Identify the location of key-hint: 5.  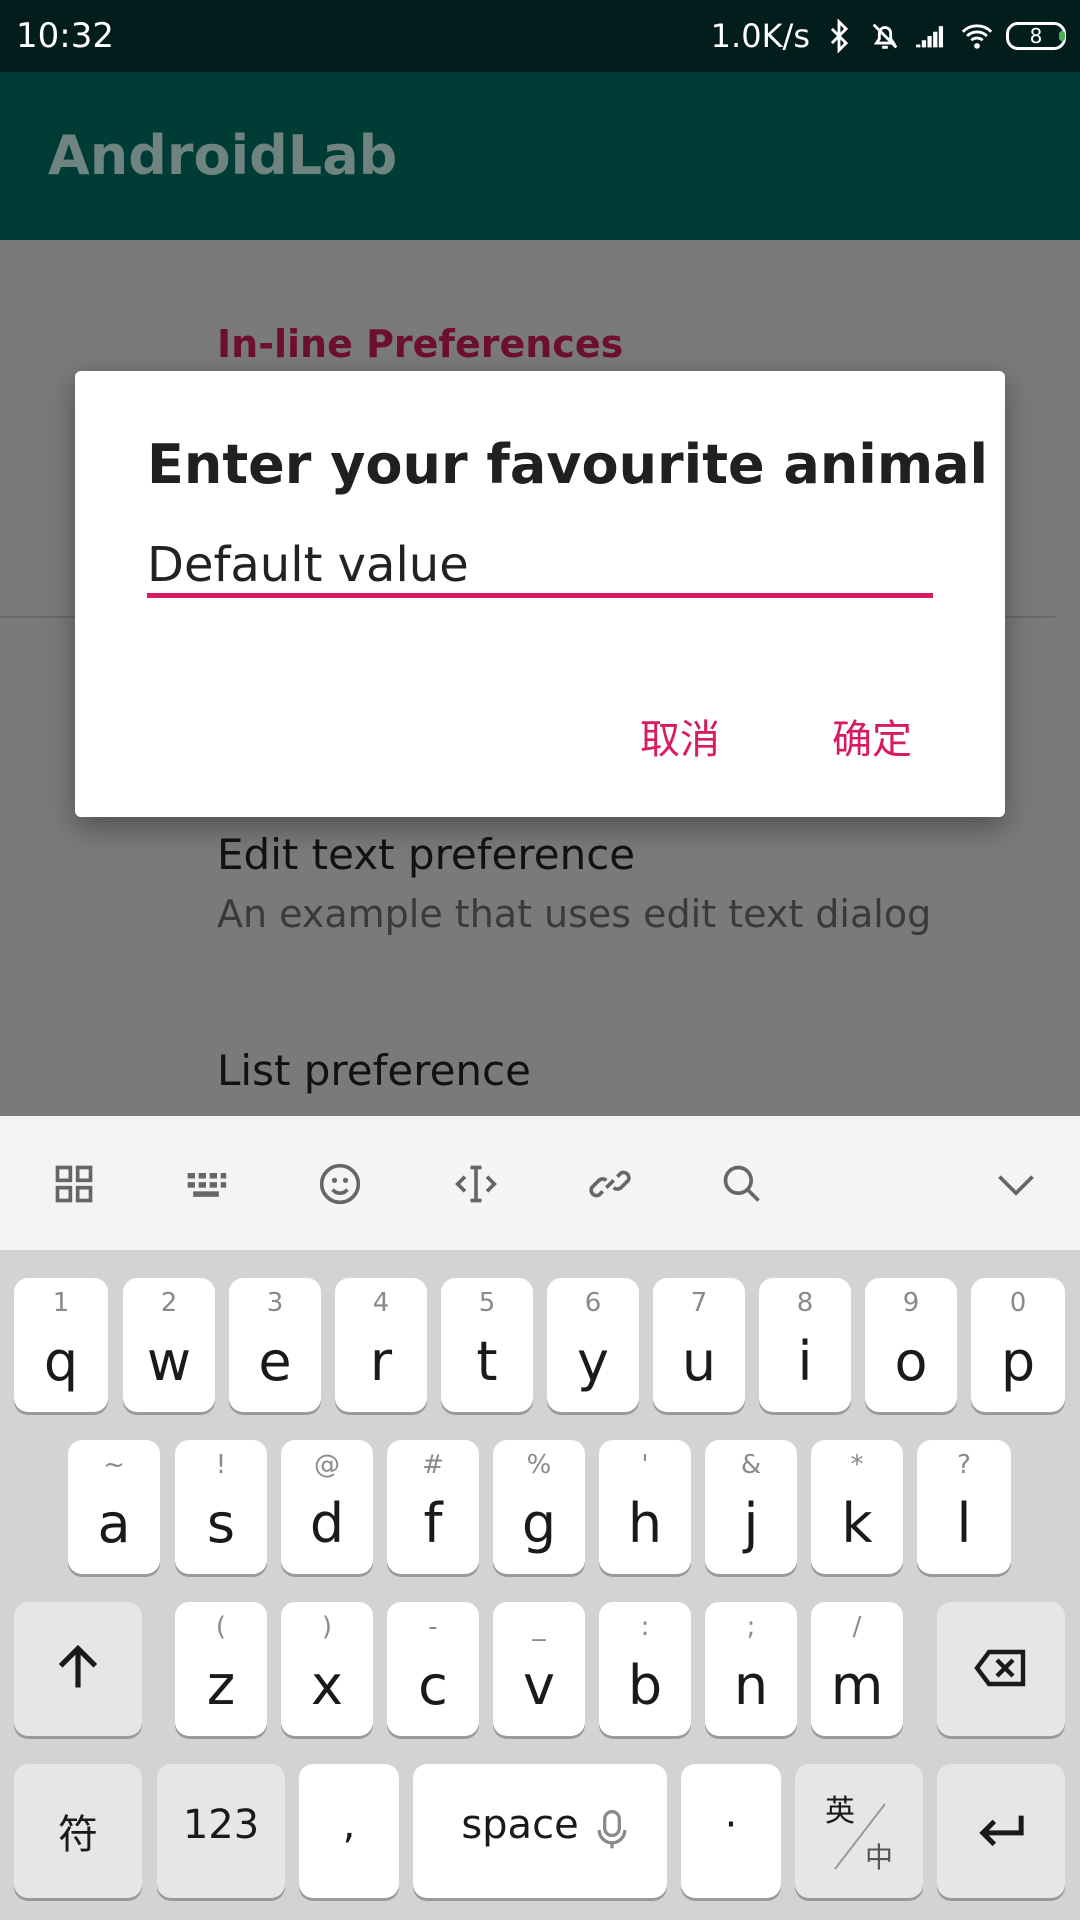
(487, 1303).